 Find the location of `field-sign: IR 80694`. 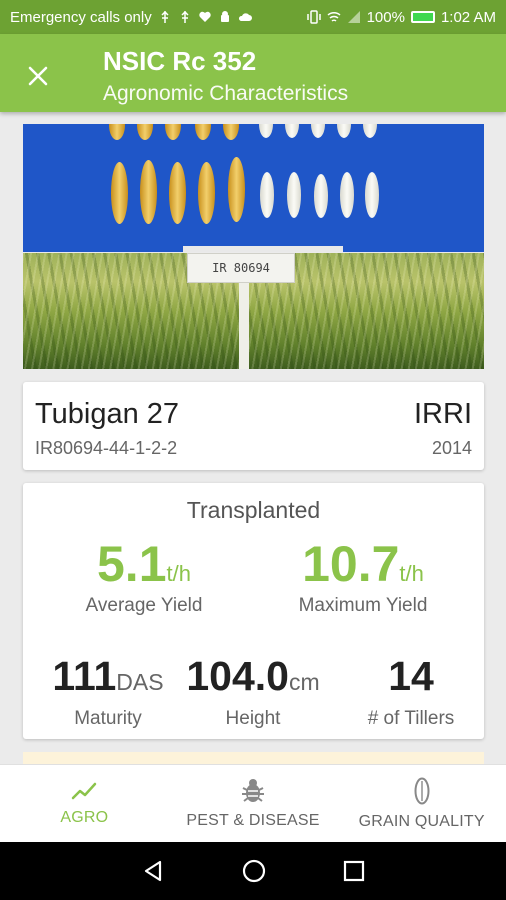

field-sign: IR 80694 is located at coordinates (241, 268).